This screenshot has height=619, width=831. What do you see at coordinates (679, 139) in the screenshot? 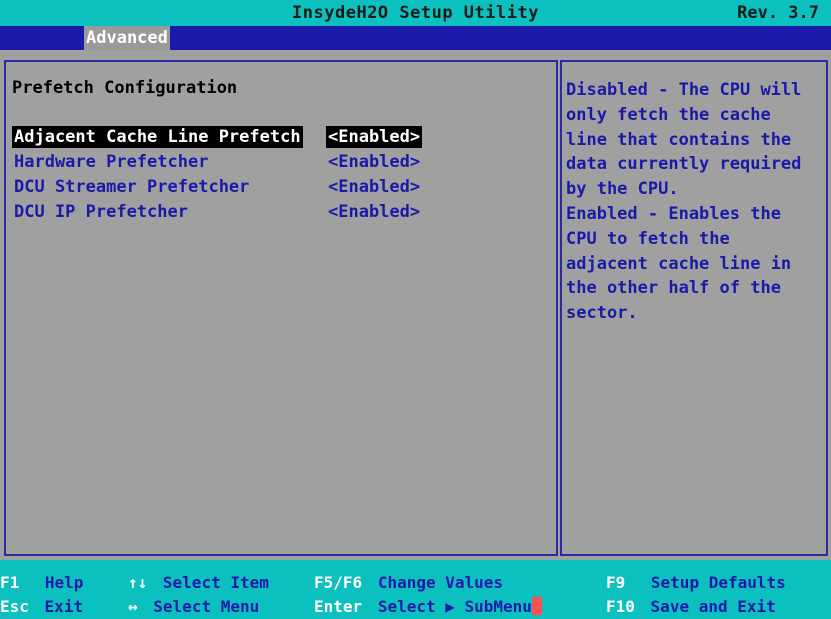
I see `help-line: line that contains the` at bounding box center [679, 139].